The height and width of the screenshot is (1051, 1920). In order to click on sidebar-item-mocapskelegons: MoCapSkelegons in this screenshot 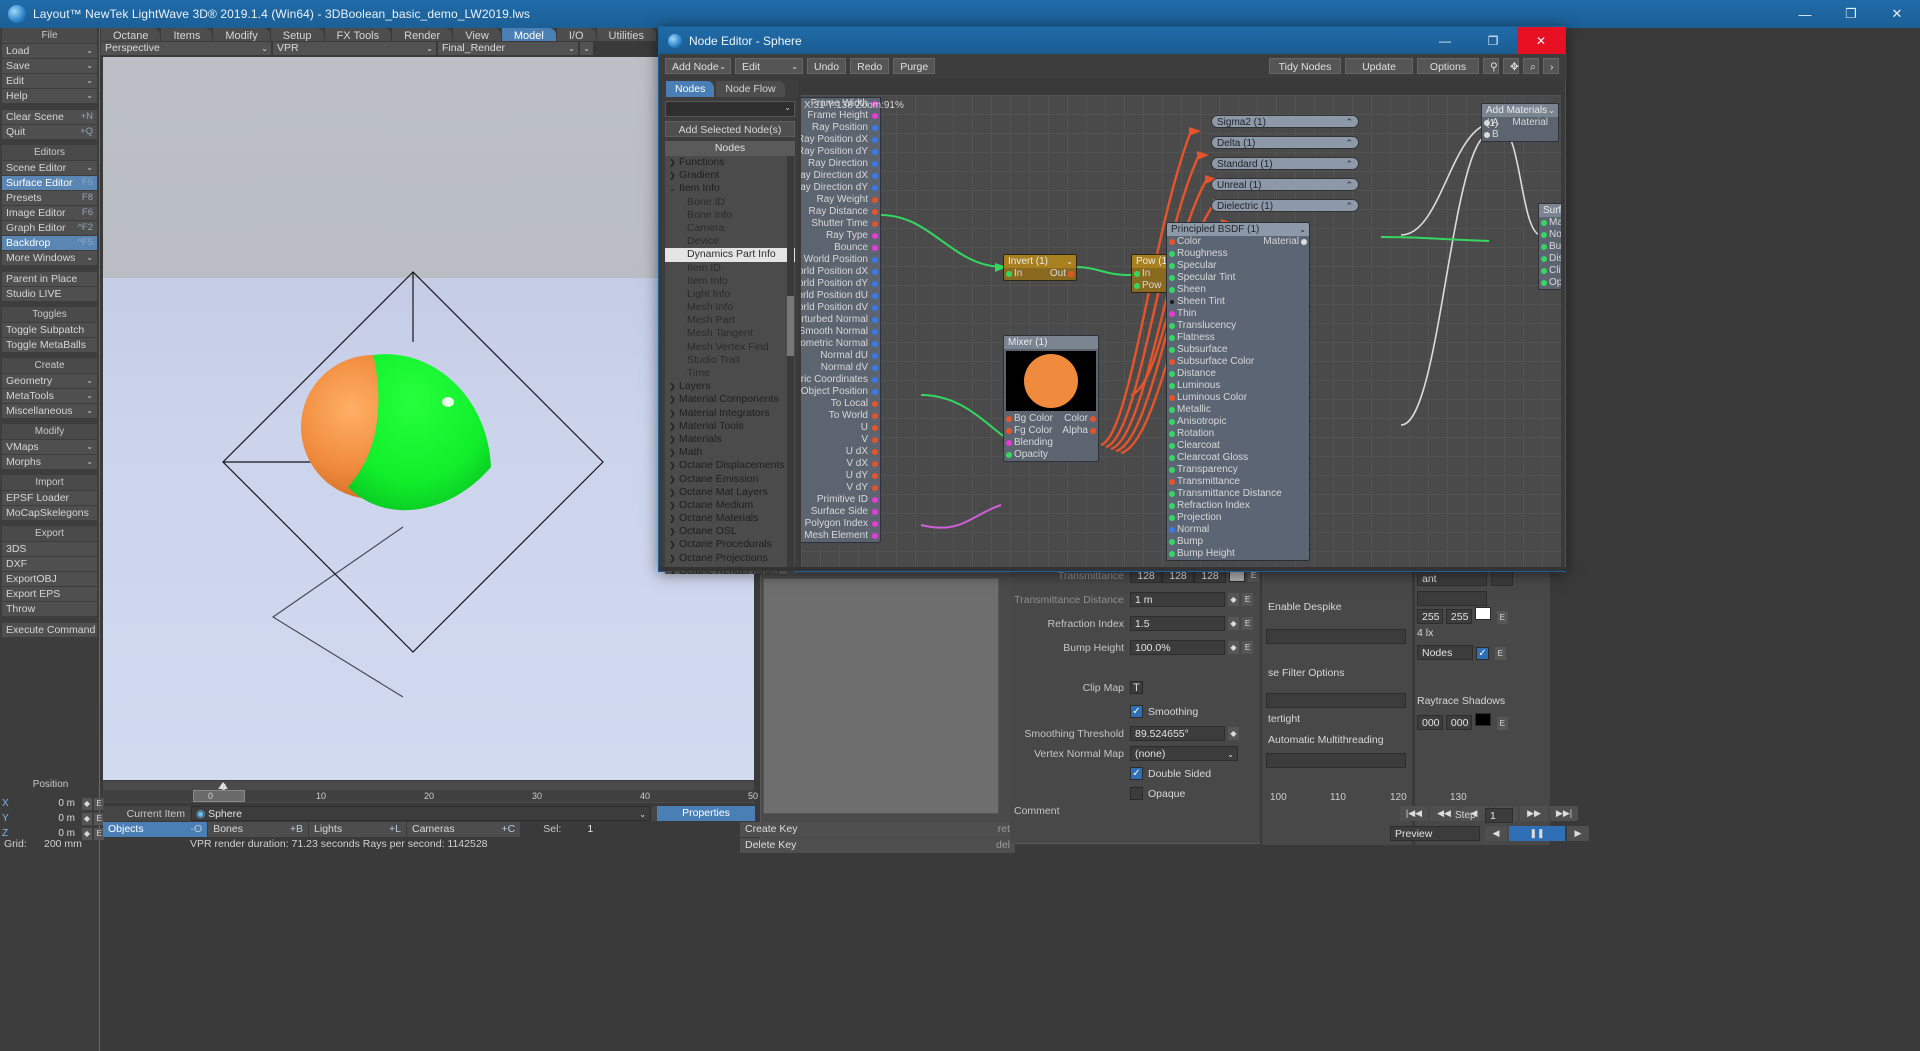, I will do `click(49, 513)`.